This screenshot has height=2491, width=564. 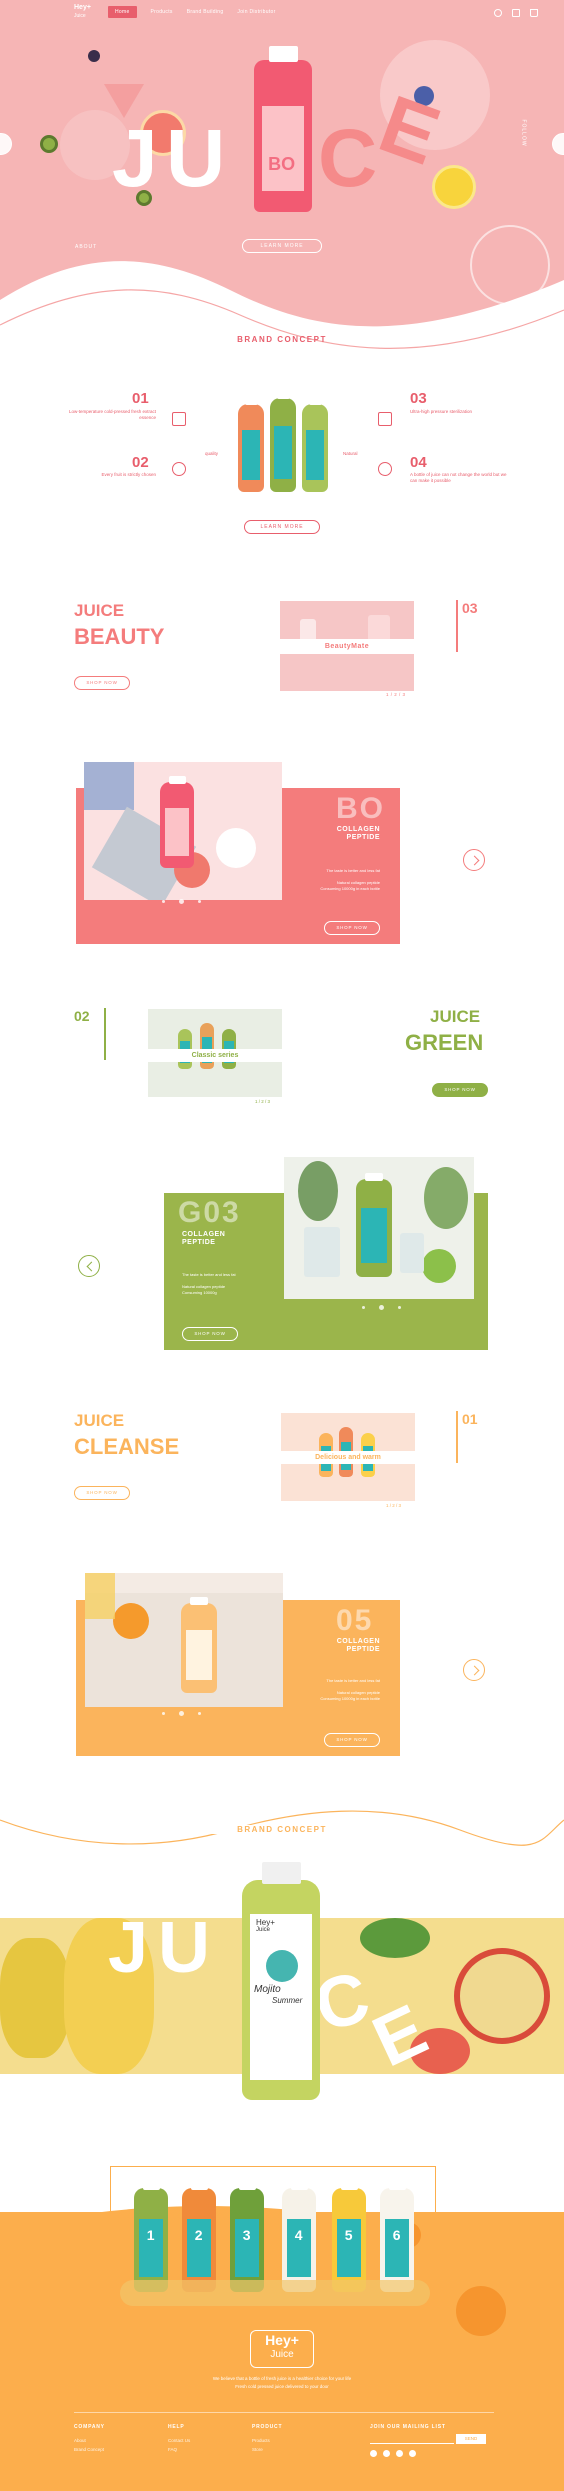 What do you see at coordinates (183, 831) in the screenshot?
I see `beauty-product-photo` at bounding box center [183, 831].